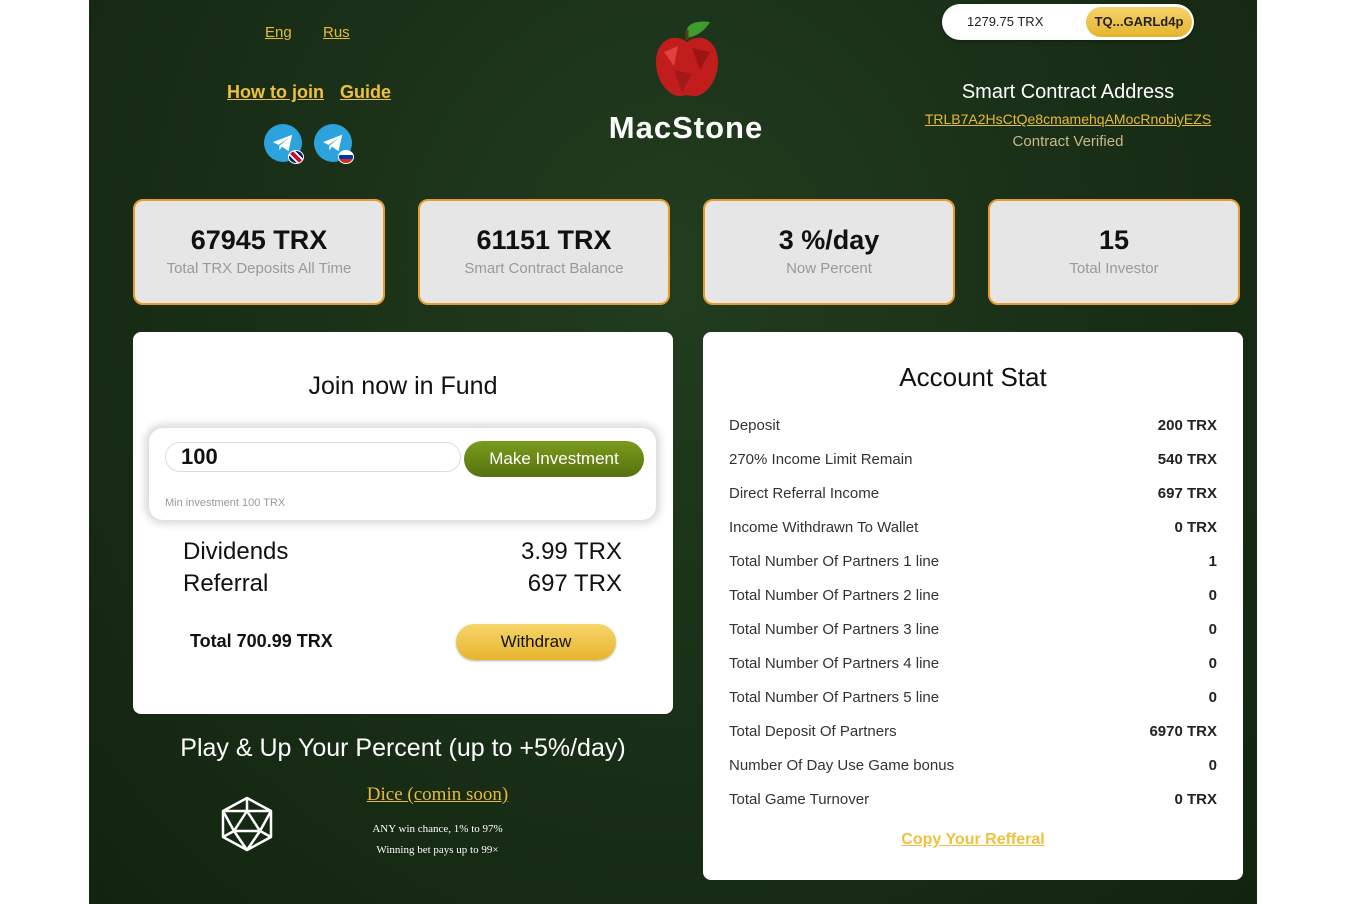  Describe the element at coordinates (686, 127) in the screenshot. I see `brand-title: MacStone` at that location.